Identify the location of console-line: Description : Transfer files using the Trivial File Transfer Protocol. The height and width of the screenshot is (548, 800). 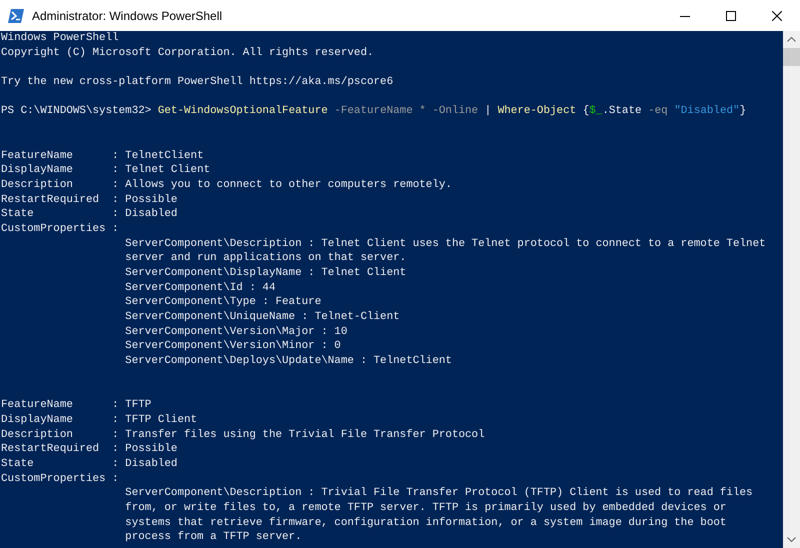
(243, 435).